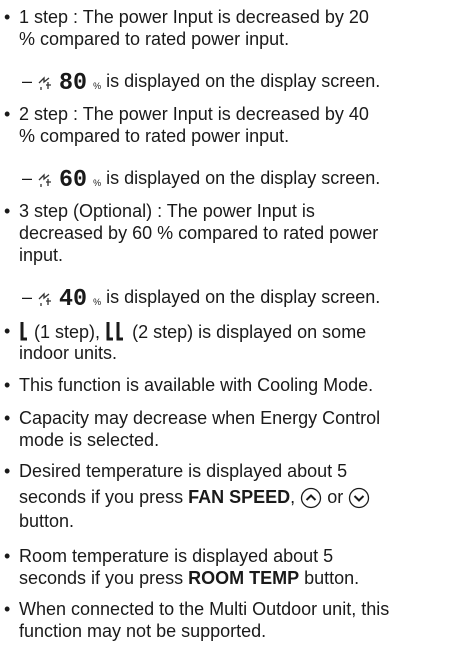 This screenshot has width=474, height=657. I want to click on step2-label: (2 step) is displayed on some, so click(249, 332).